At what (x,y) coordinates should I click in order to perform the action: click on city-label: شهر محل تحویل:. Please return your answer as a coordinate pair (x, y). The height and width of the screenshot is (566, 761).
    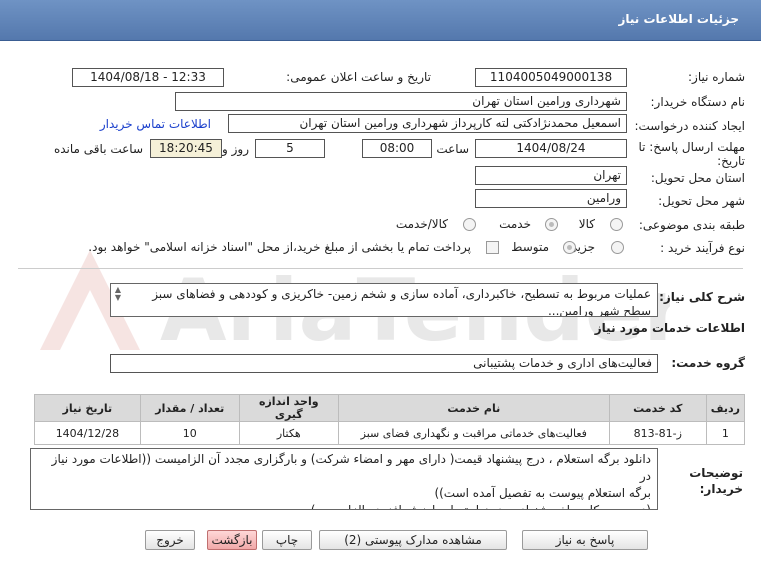
    Looking at the image, I should click on (701, 201).